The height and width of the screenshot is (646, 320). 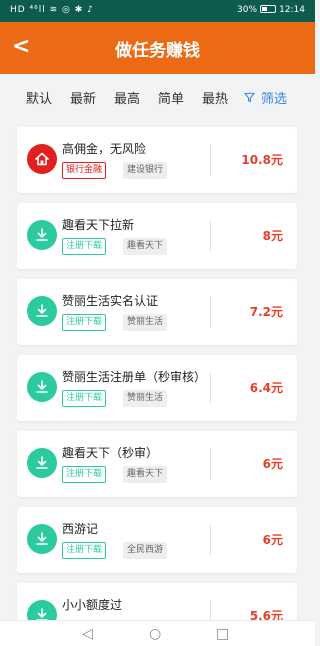 I want to click on nav-home-icon: ○, so click(x=155, y=634).